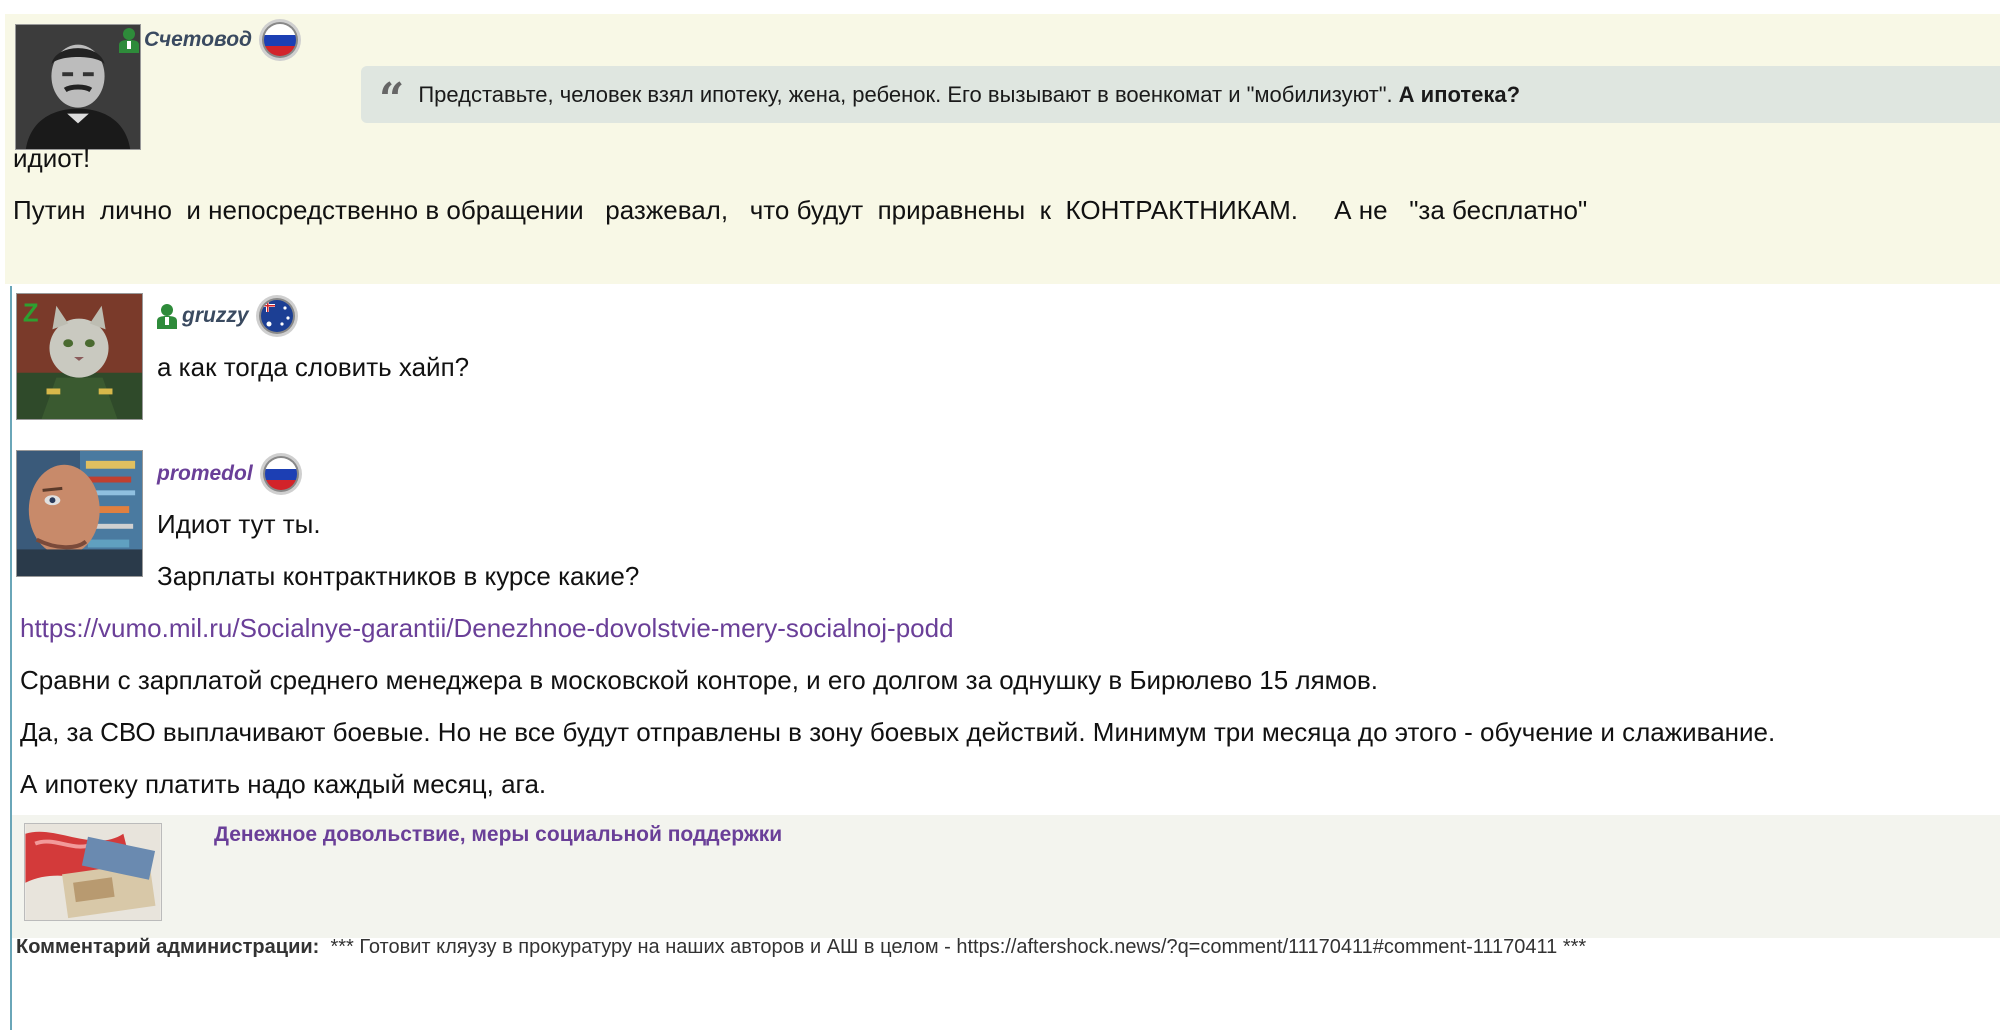 The height and width of the screenshot is (1030, 2000). I want to click on author-line-schetovod: Счетовод, so click(210, 40).